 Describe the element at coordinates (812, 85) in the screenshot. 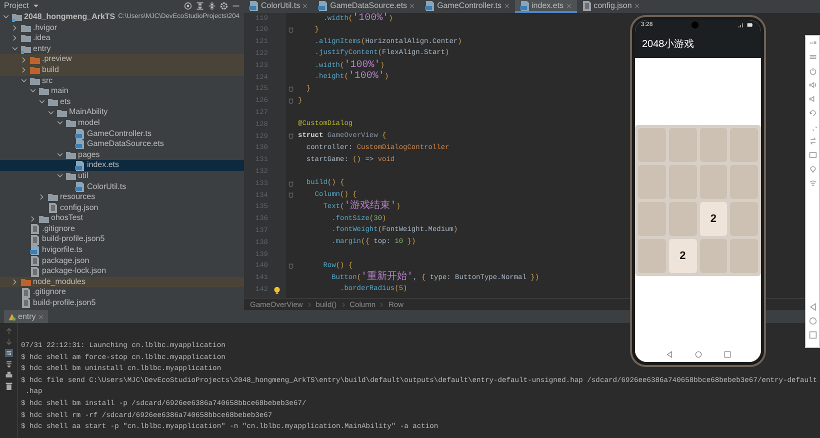

I see `volume-up-icon` at that location.